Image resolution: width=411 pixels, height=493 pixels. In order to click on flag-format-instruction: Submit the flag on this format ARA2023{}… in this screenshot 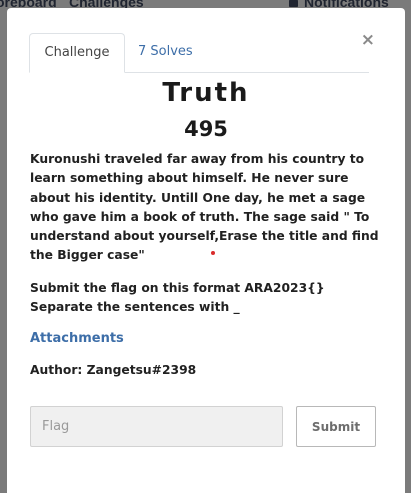, I will do `click(177, 298)`.